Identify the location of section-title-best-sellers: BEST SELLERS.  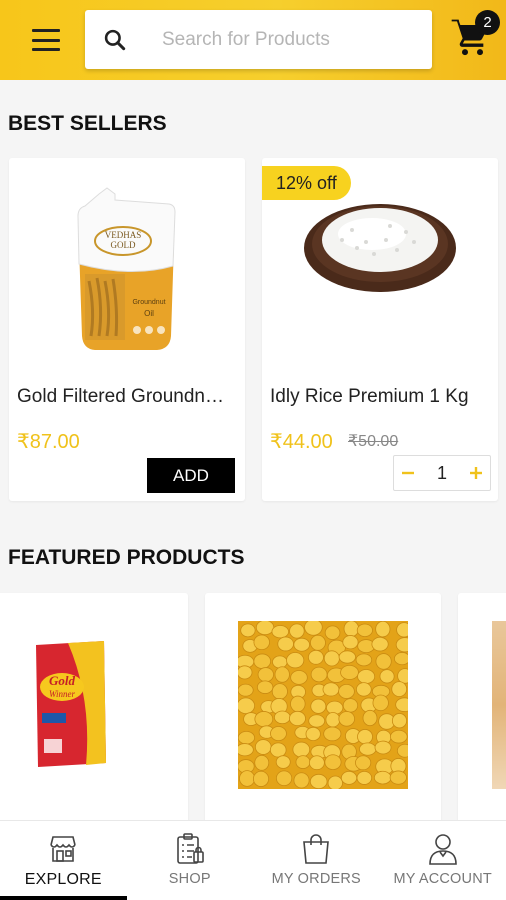
(87, 123).